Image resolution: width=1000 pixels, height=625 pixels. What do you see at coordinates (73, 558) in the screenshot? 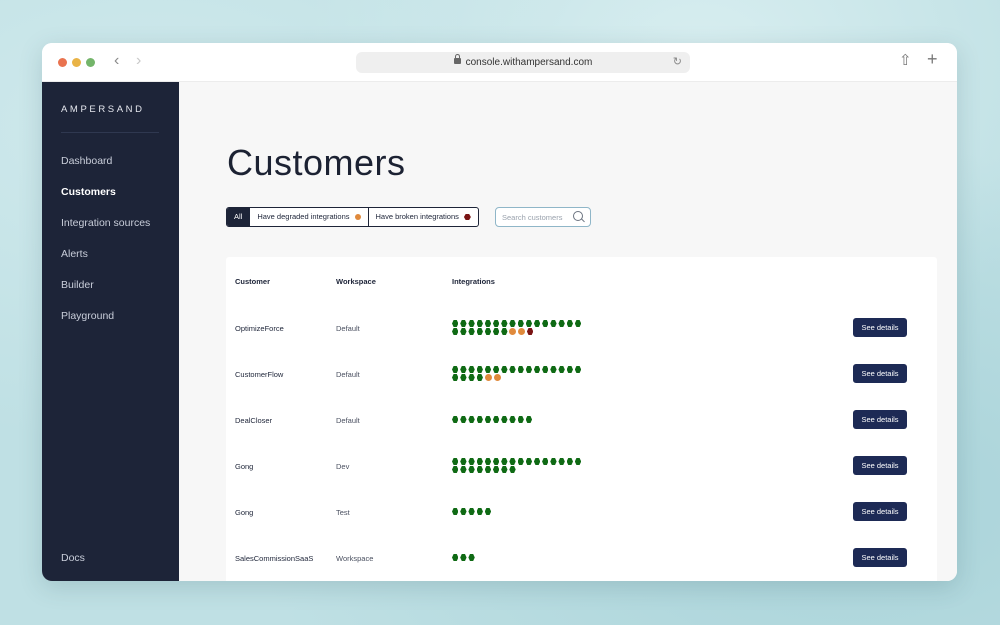
I see `sidebar-item-docs: Docs` at bounding box center [73, 558].